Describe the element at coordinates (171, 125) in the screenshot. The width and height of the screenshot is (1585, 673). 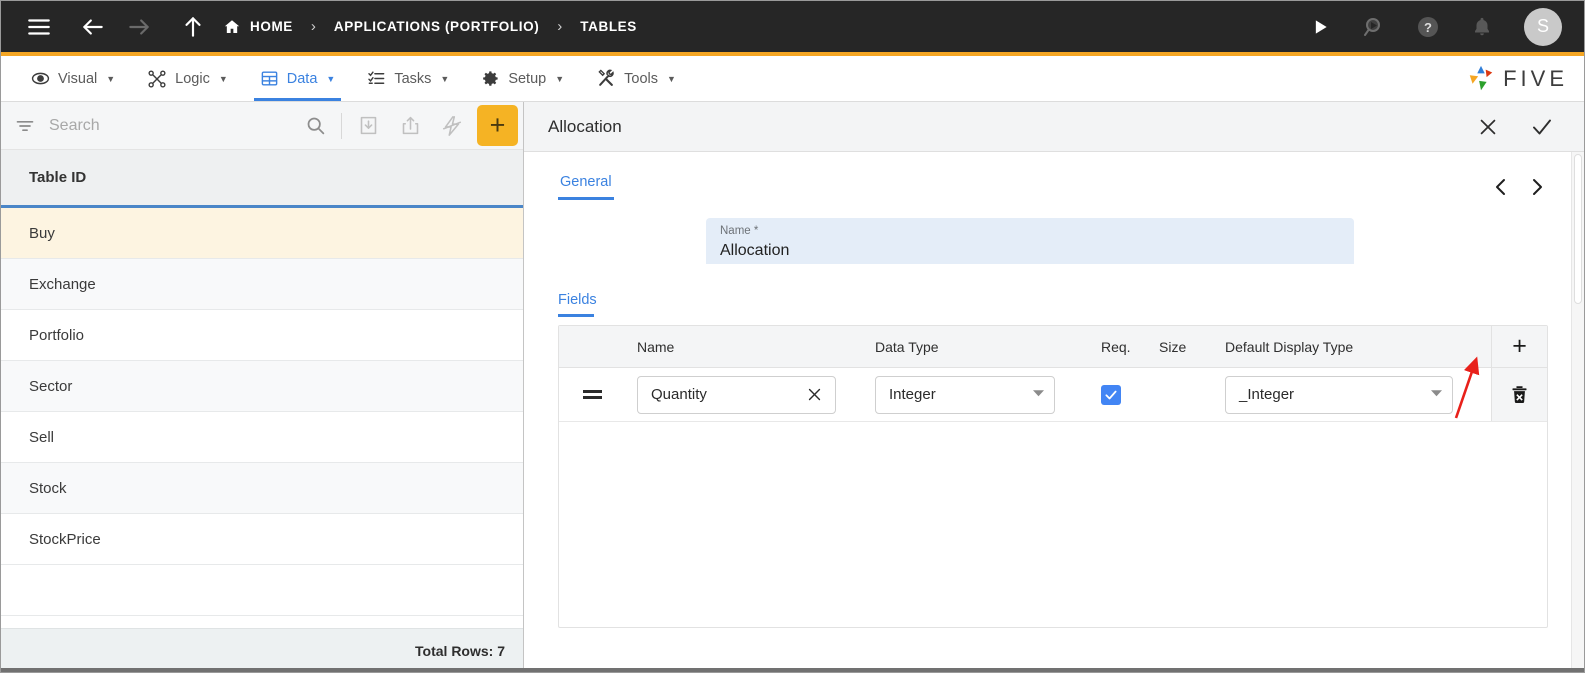
I see `search-input` at that location.